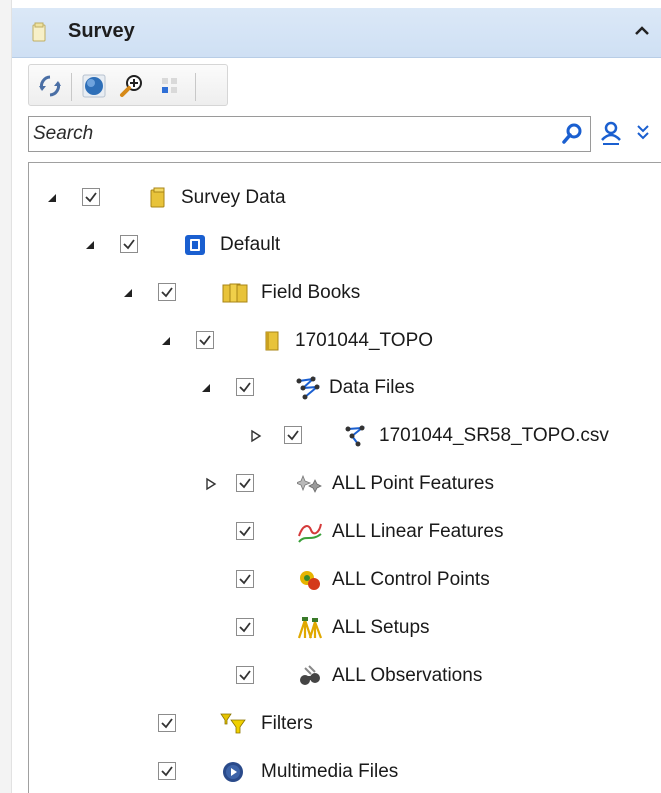 The height and width of the screenshot is (793, 661). Describe the element at coordinates (407, 675) in the screenshot. I see `tree-node-label: ALL Observations` at that location.